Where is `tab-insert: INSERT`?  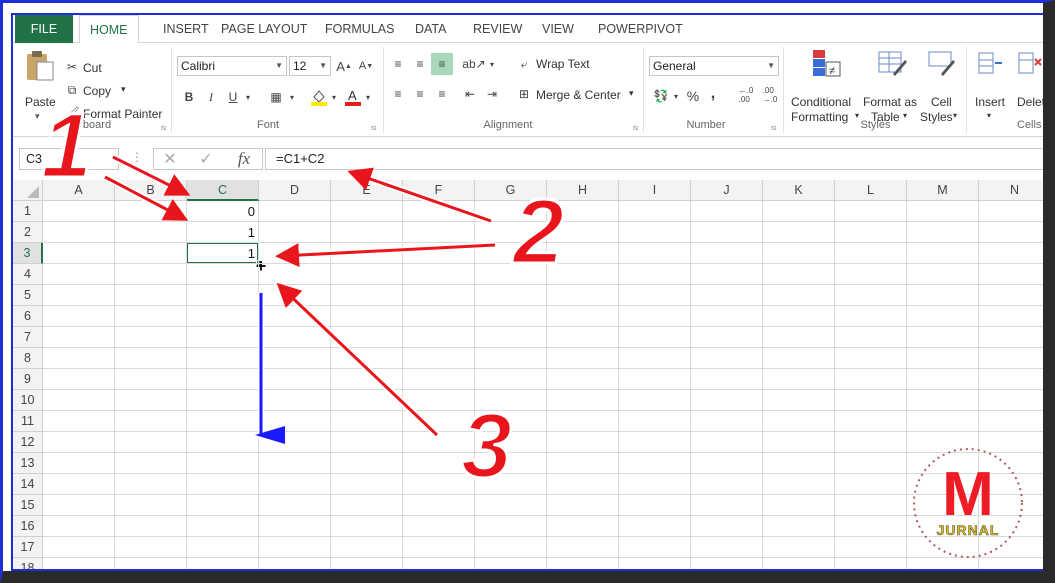
tab-insert: INSERT is located at coordinates (186, 29).